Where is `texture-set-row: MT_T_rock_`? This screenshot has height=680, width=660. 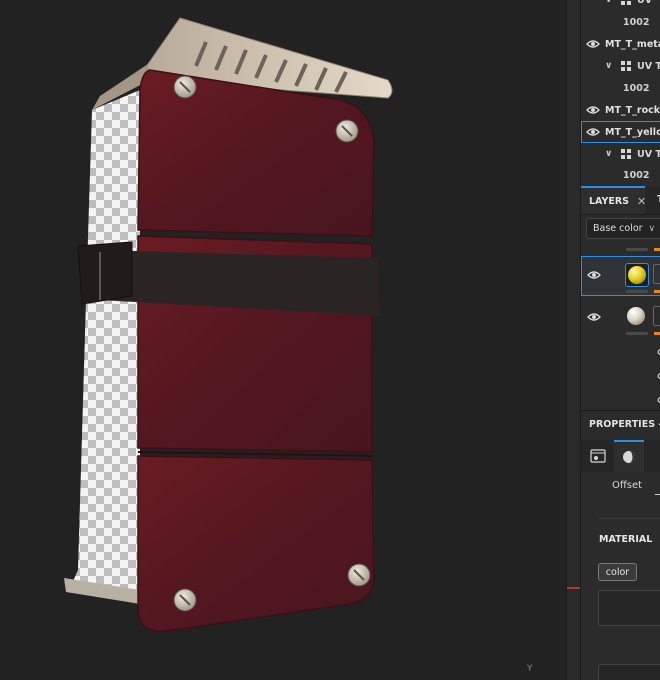
texture-set-row: MT_T_rock_ is located at coordinates (620, 110).